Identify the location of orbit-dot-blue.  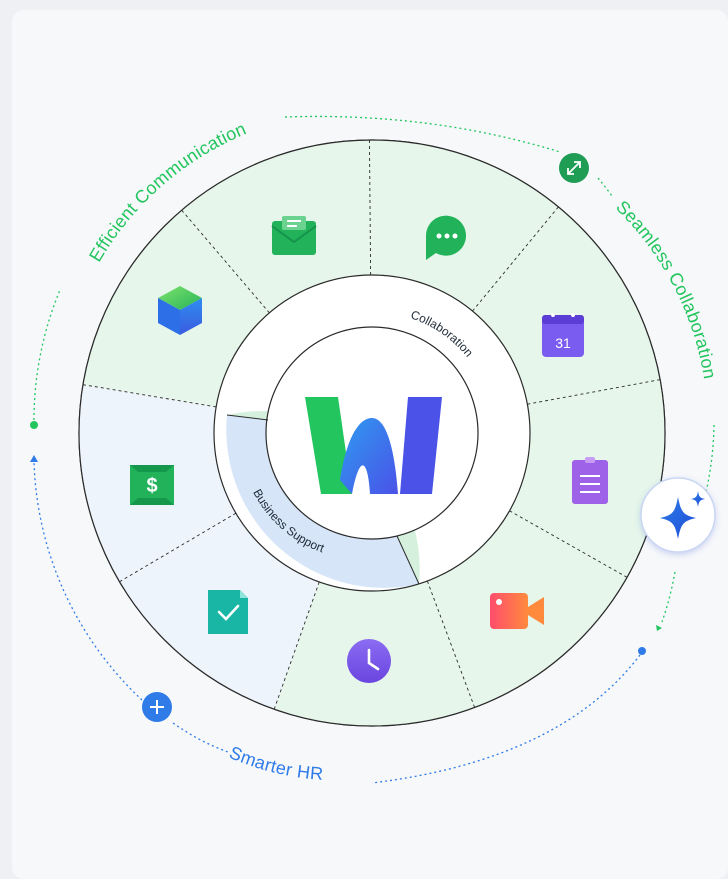
(642, 651).